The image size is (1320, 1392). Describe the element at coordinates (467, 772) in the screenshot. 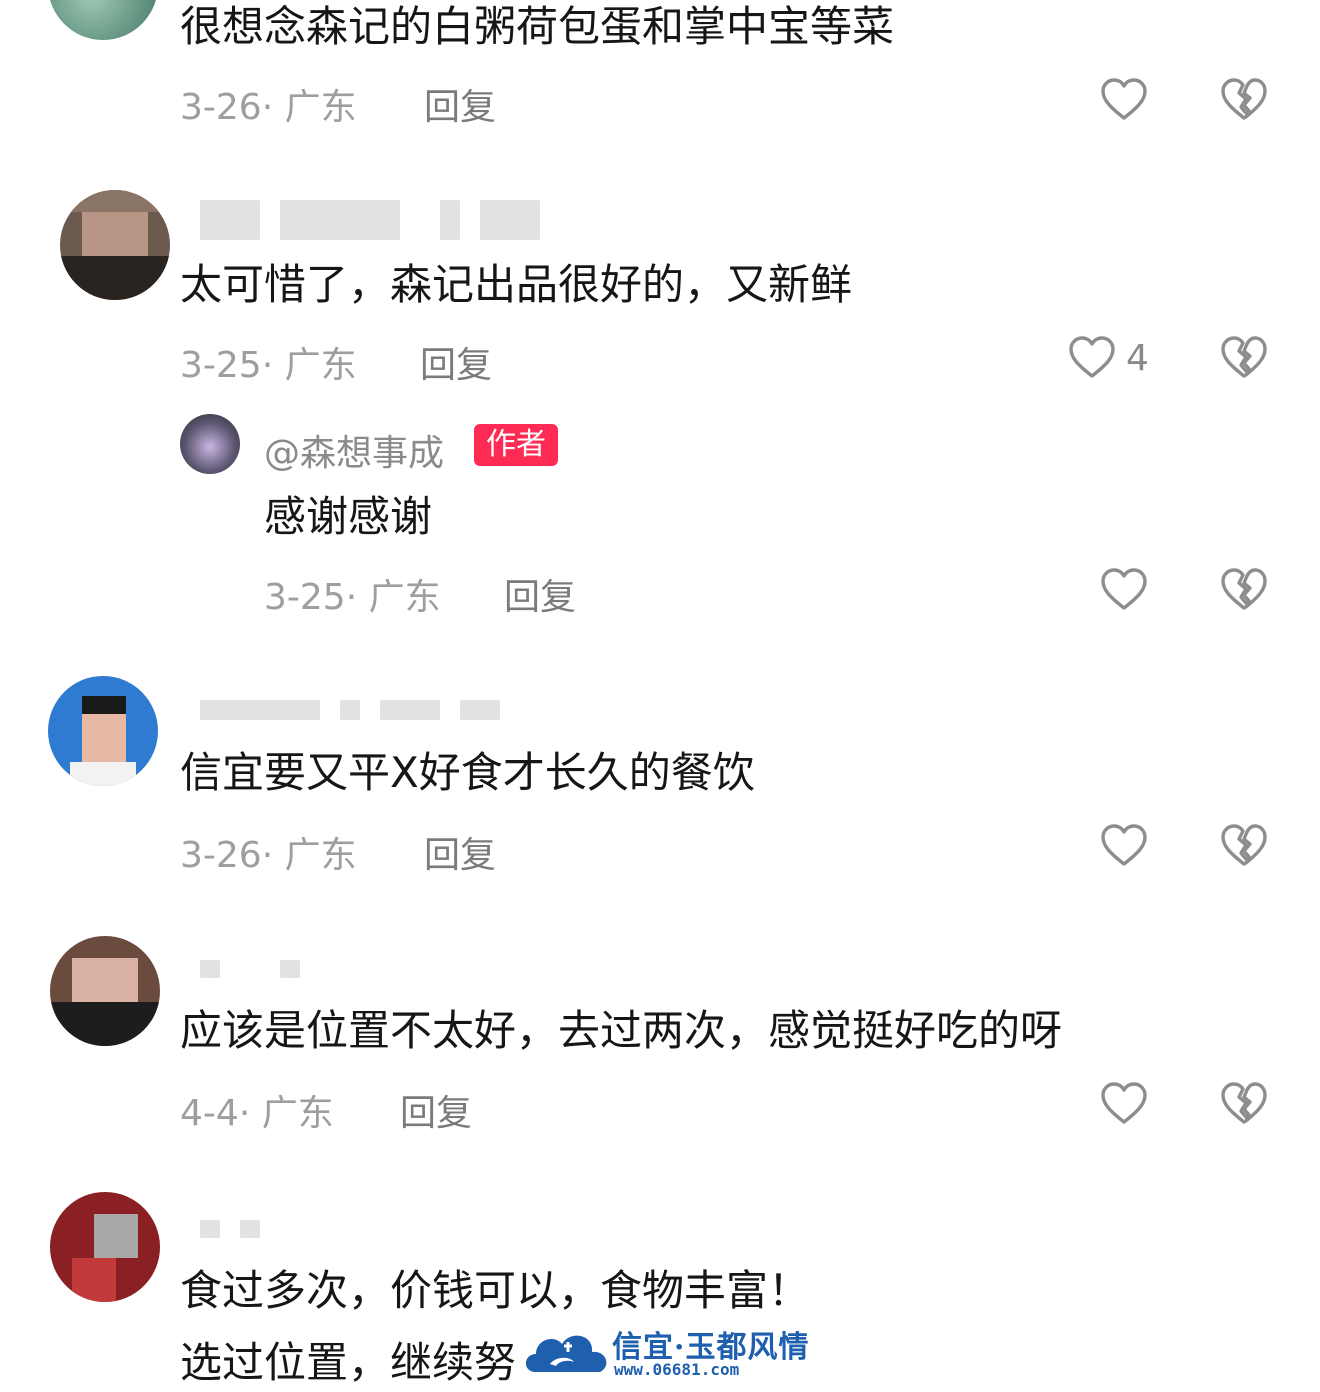

I see `comment-text: 信宜要又平X好食才长久的餐饮` at that location.